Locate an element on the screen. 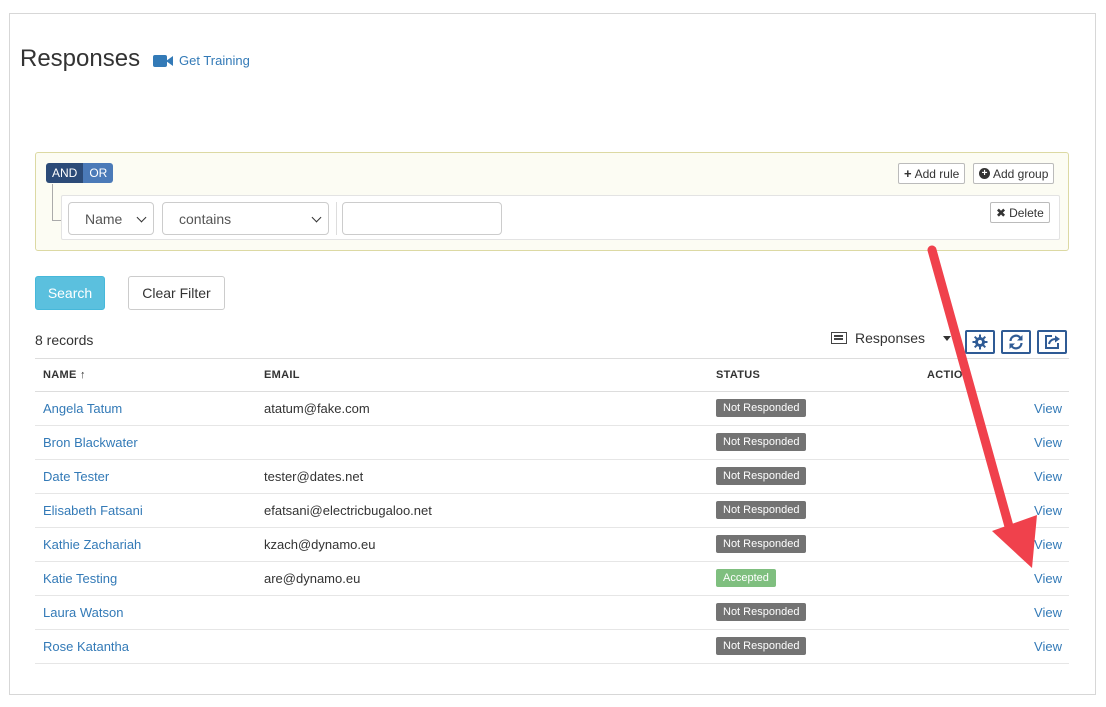 The width and height of the screenshot is (1106, 707). respondent-email: tester@dates.net is located at coordinates (314, 476).